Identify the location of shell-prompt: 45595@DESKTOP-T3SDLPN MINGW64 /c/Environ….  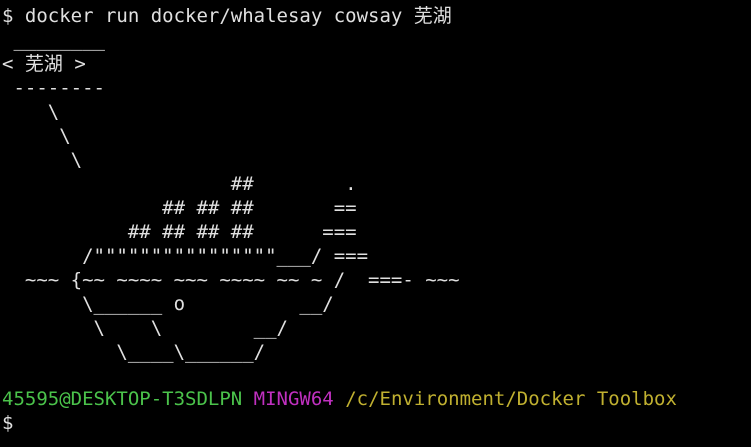
(339, 399).